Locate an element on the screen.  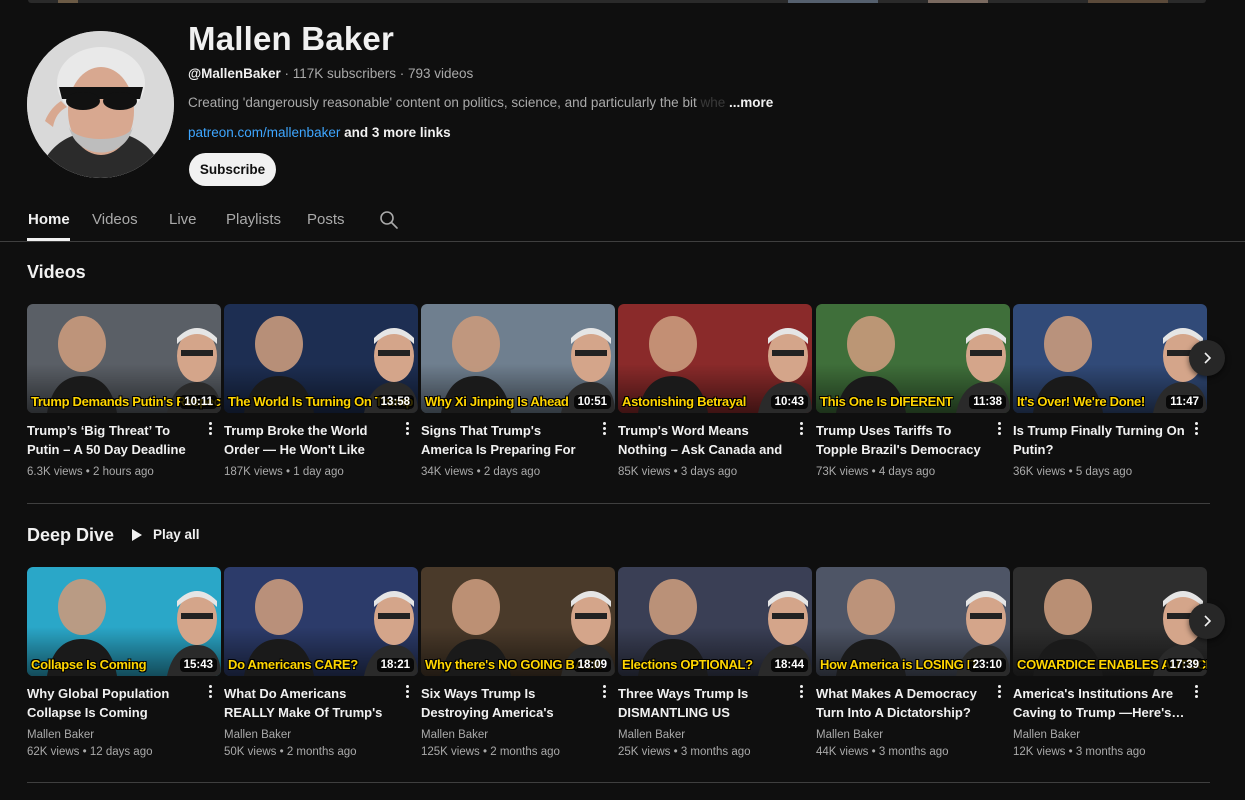
video-thumbnail: Astonishing Betrayal 10:43 is located at coordinates (715, 358).